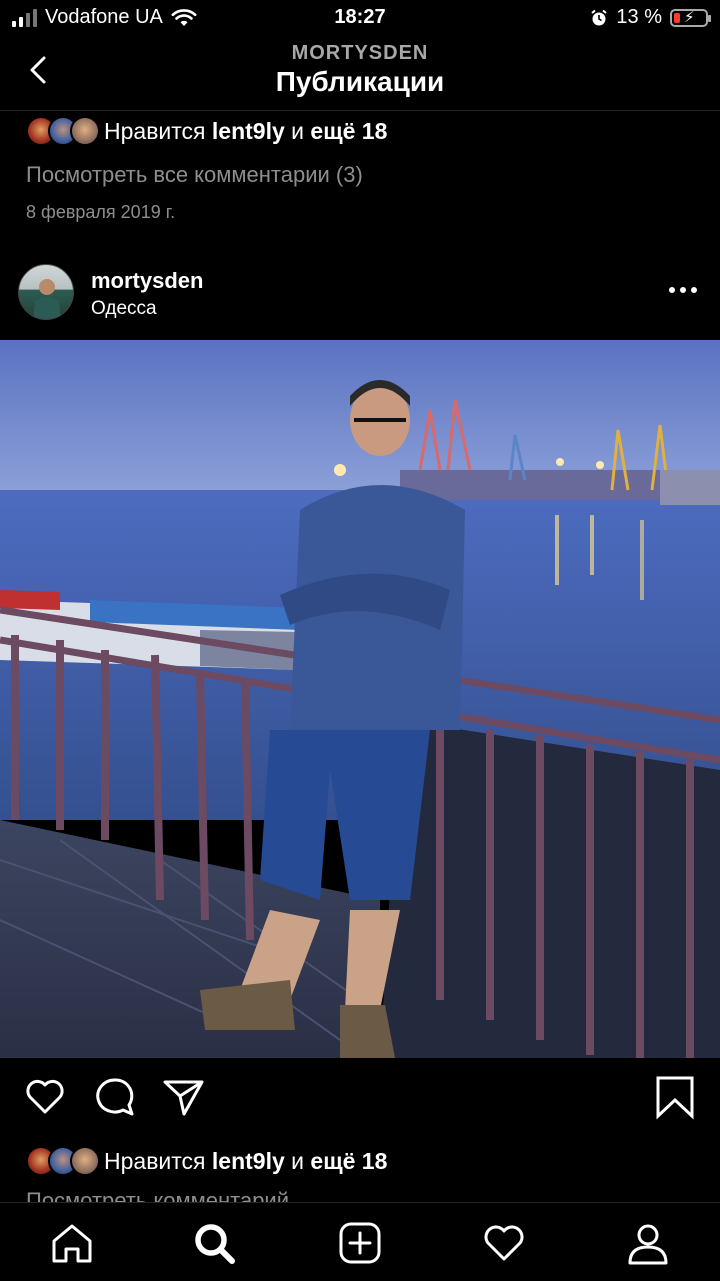 Image resolution: width=720 pixels, height=1281 pixels. What do you see at coordinates (124, 309) in the screenshot?
I see `post-location: Одесса` at bounding box center [124, 309].